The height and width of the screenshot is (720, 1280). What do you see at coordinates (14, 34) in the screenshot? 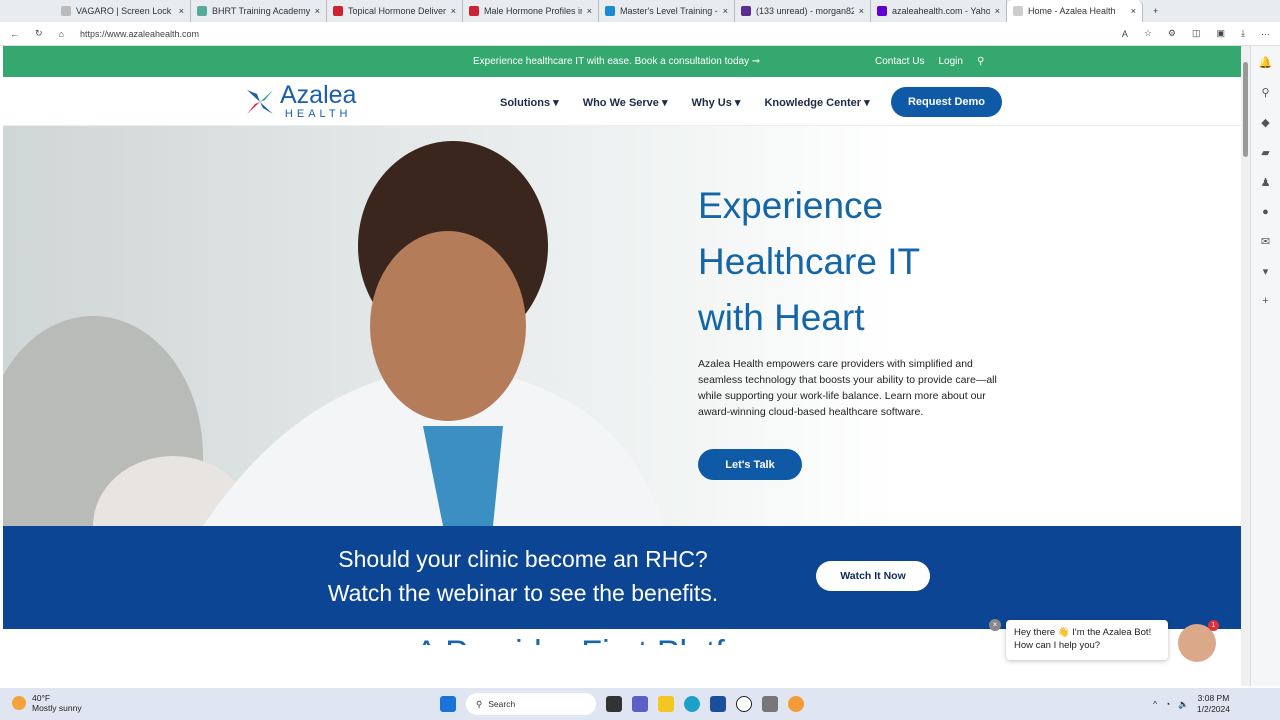
I see `back-icon: ←` at bounding box center [14, 34].